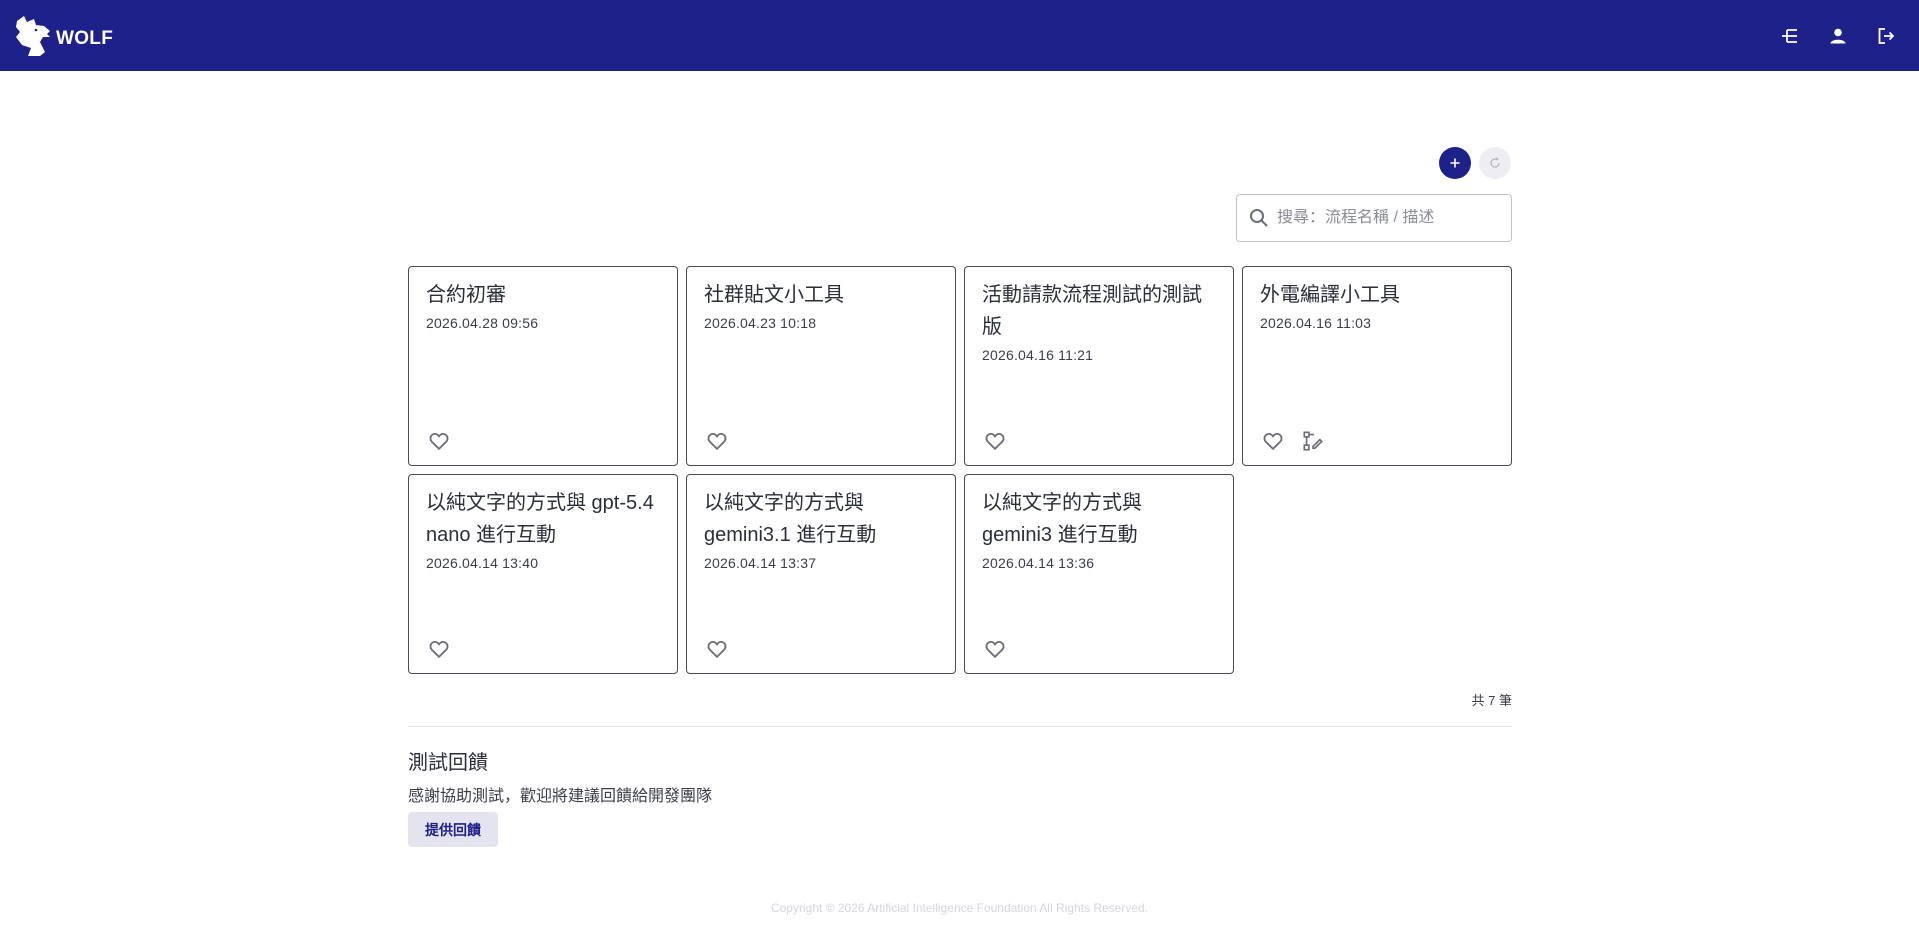 The height and width of the screenshot is (925, 1919). I want to click on search-box, so click(1374, 218).